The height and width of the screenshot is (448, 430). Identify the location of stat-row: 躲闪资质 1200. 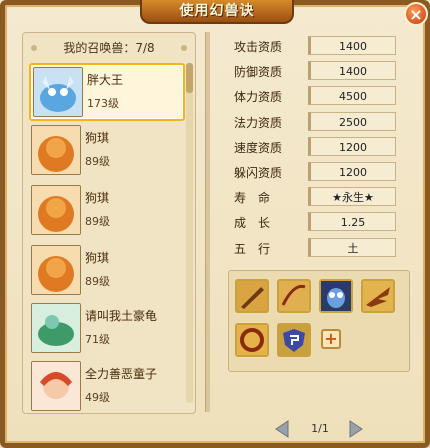
(315, 172).